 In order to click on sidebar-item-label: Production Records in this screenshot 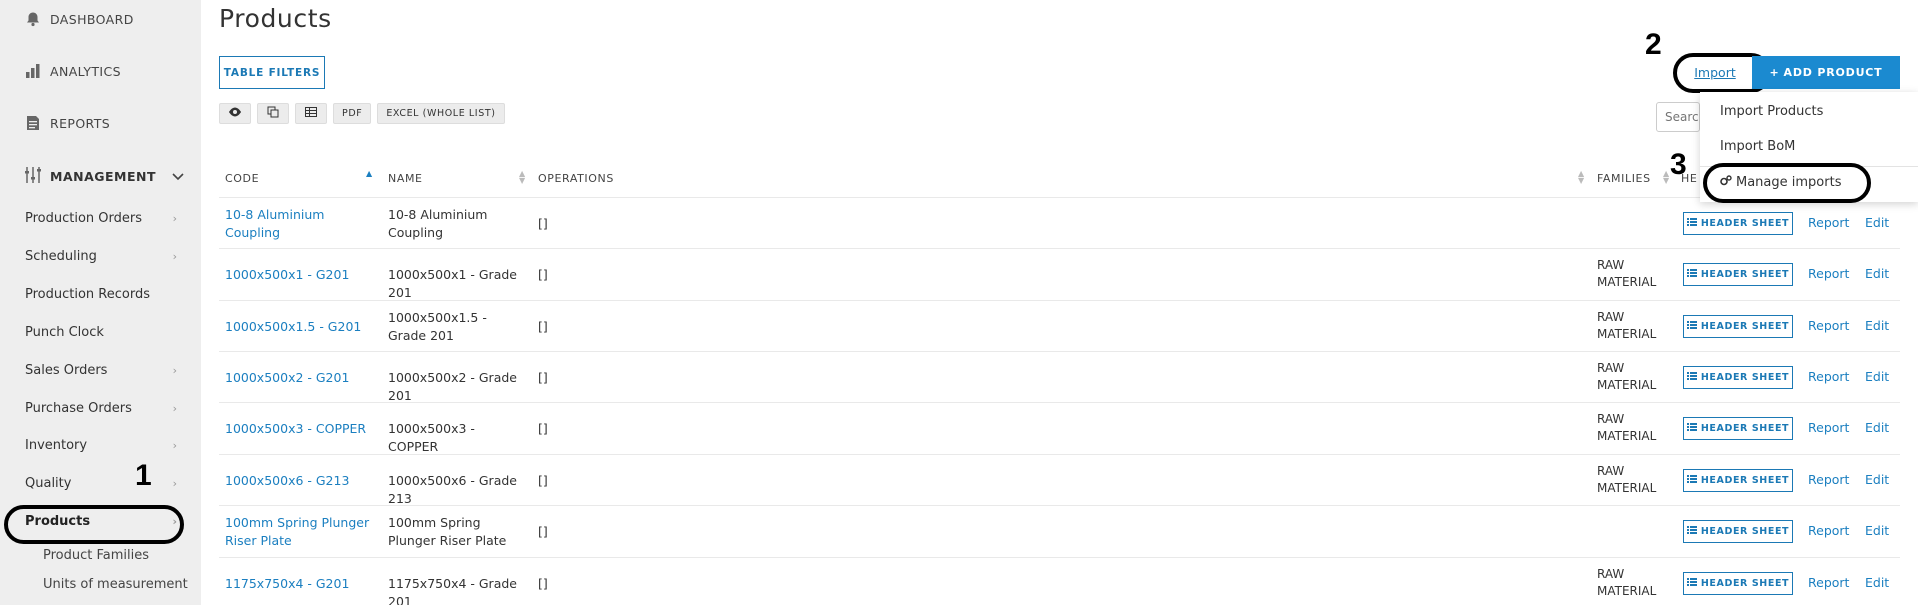, I will do `click(87, 294)`.